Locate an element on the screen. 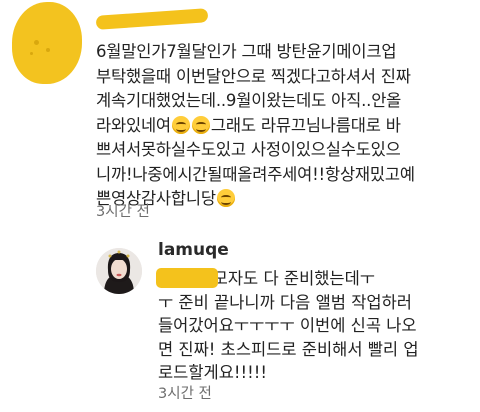 The width and height of the screenshot is (480, 412). comment-line: 계속기대했었는데..9월이왔는데도 아직..안올 is located at coordinates (249, 100).